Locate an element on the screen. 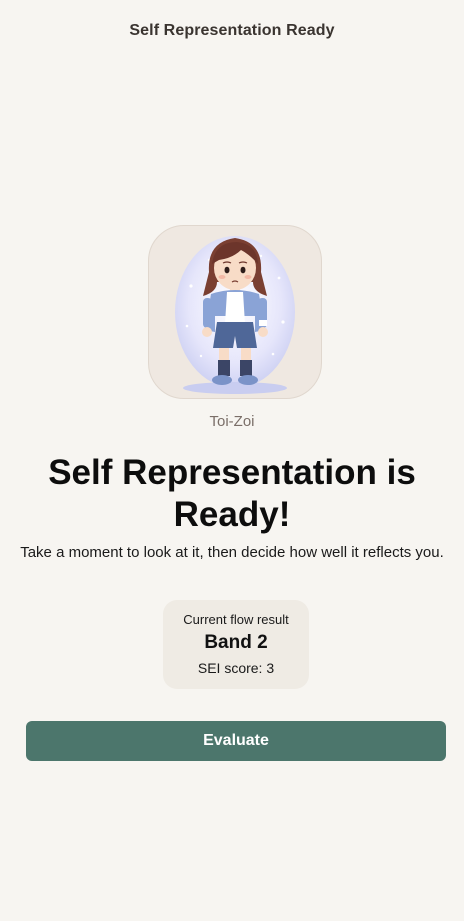  sei-score: SEI score: 3 is located at coordinates (236, 668).